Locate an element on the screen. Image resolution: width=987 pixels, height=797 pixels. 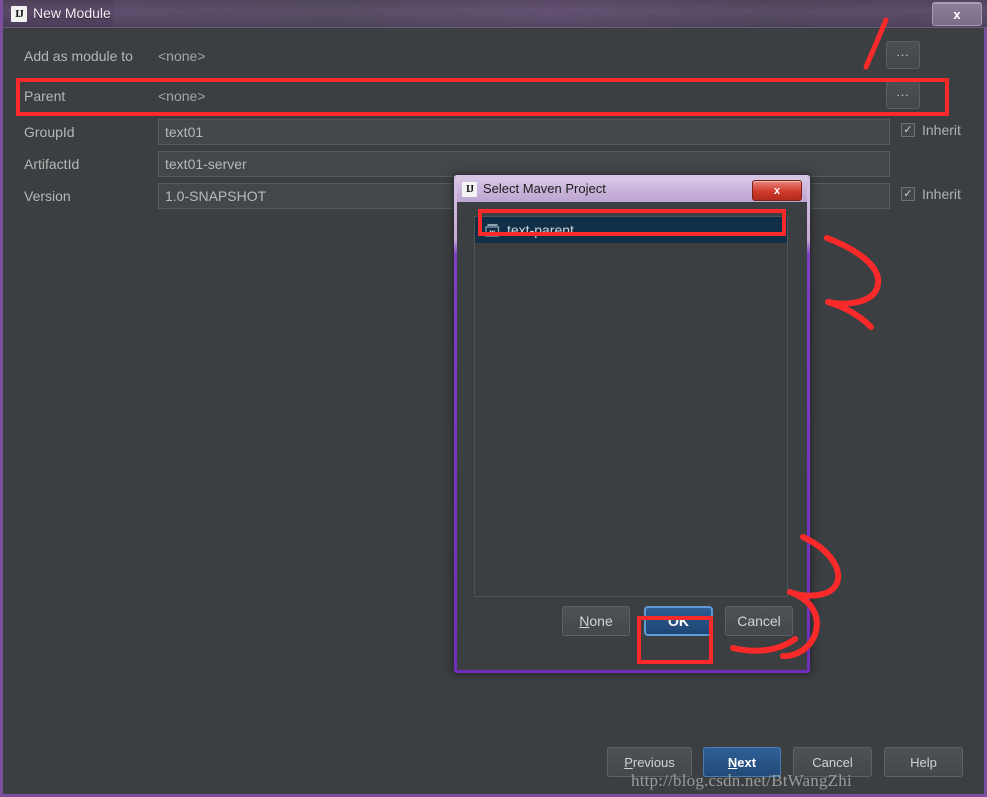
inherit-checkbox-groupid: ✓ Inherit is located at coordinates (931, 130).